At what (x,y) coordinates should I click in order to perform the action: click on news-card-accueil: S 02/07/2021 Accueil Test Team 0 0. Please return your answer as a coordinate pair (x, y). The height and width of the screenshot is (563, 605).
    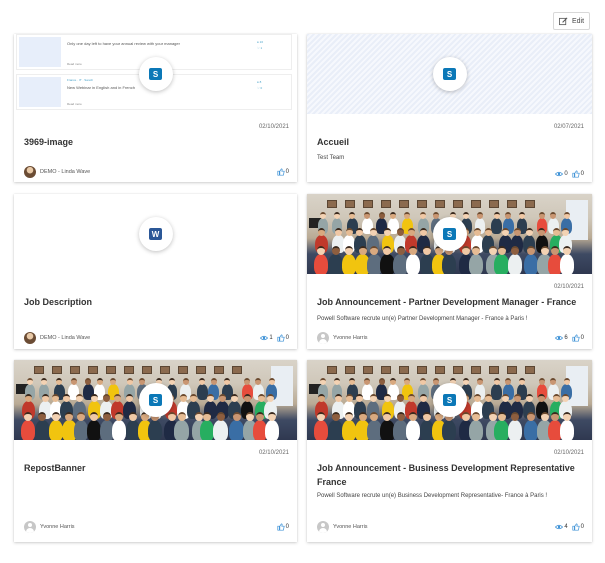
    Looking at the image, I should click on (449, 108).